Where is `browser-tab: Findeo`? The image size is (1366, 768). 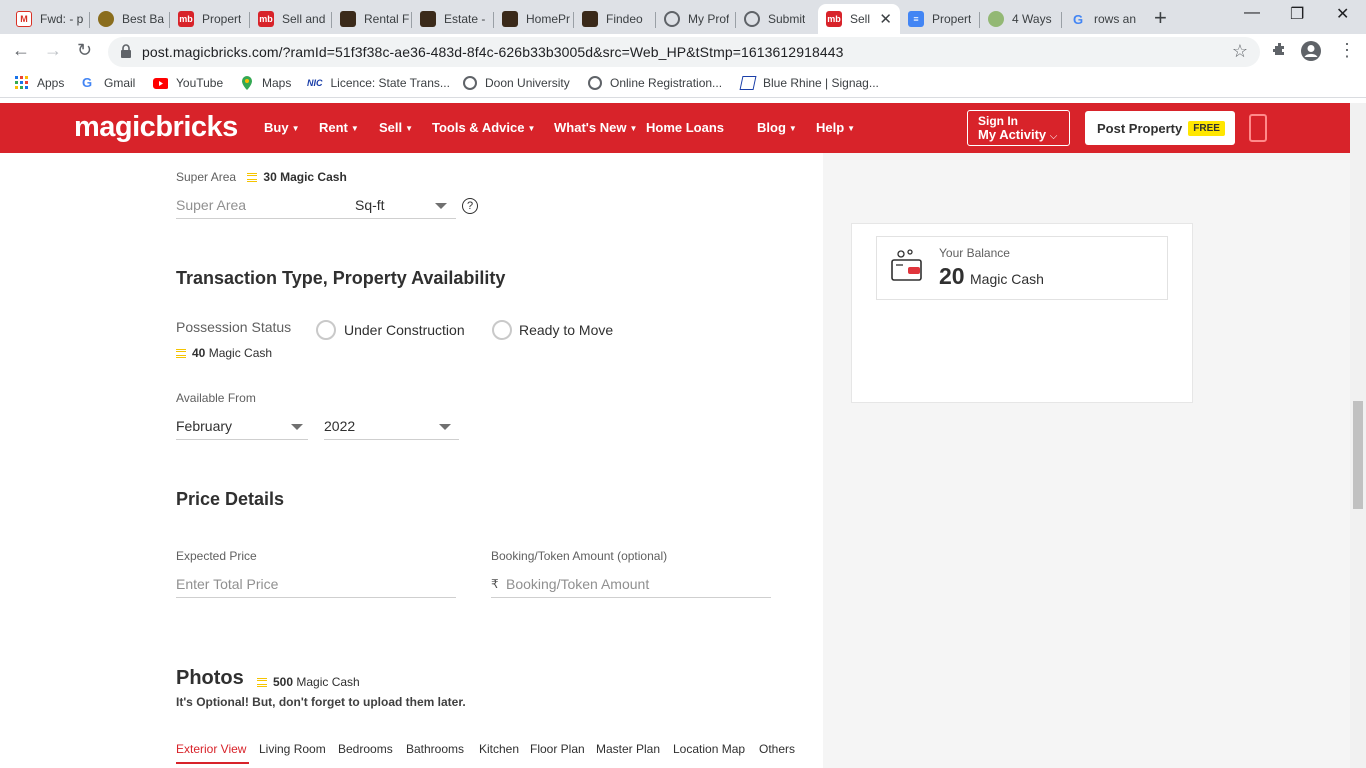 browser-tab: Findeo is located at coordinates (615, 19).